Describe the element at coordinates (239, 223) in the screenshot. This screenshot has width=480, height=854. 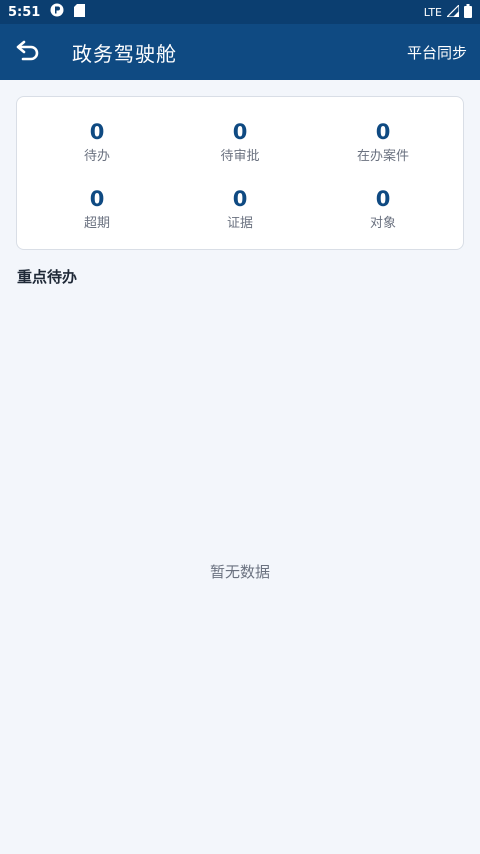
I see `stat-label: 证据` at that location.